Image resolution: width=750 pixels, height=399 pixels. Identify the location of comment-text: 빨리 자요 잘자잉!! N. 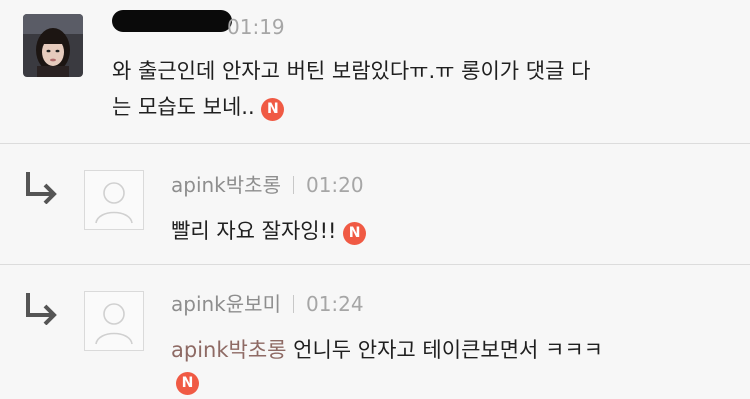
(269, 231).